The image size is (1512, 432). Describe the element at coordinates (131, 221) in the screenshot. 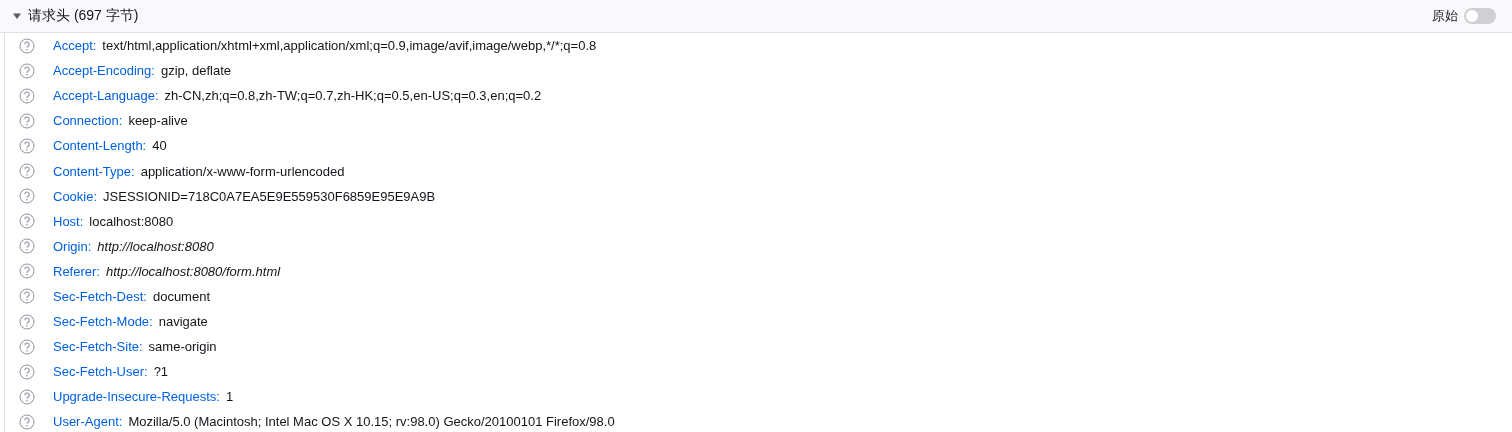

I see `header-value: localhost:8080` at that location.